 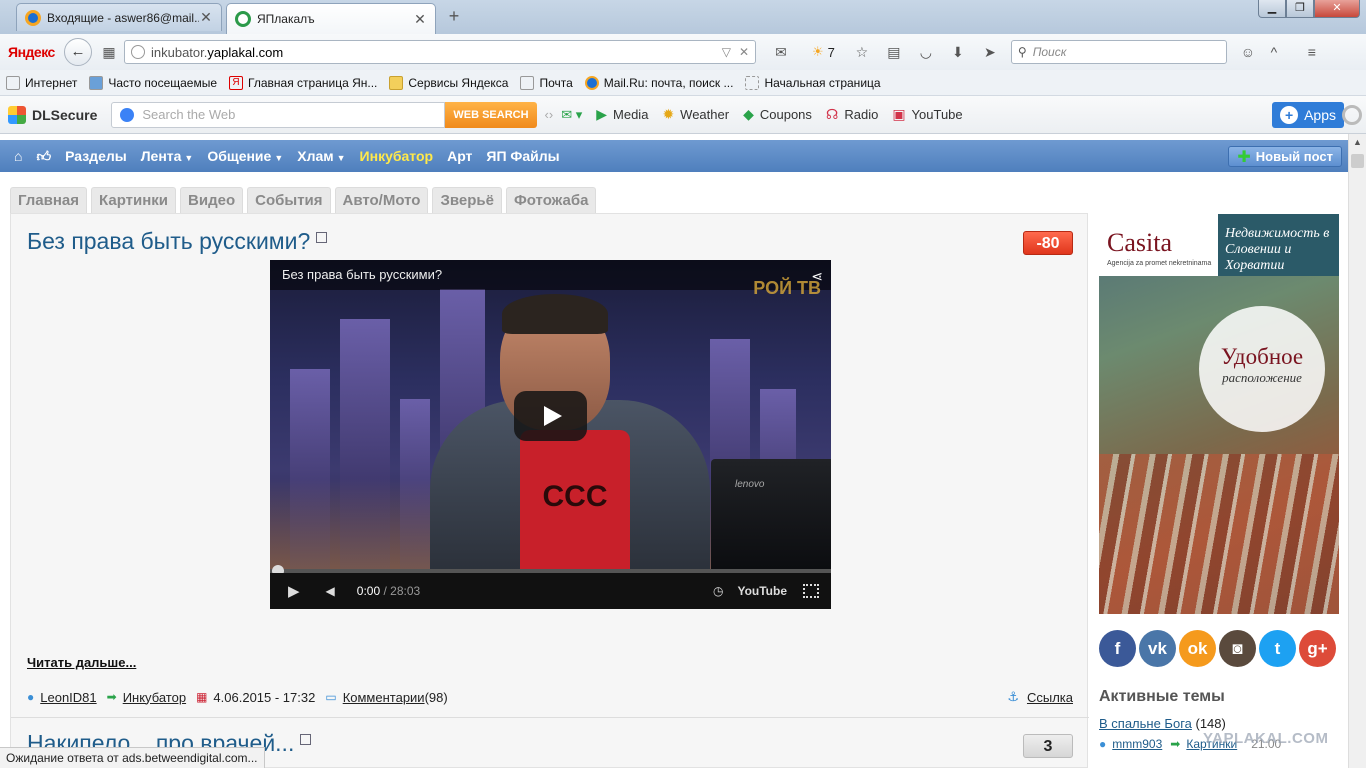 I want to click on scroll-thumb, so click(x=1357, y=161).